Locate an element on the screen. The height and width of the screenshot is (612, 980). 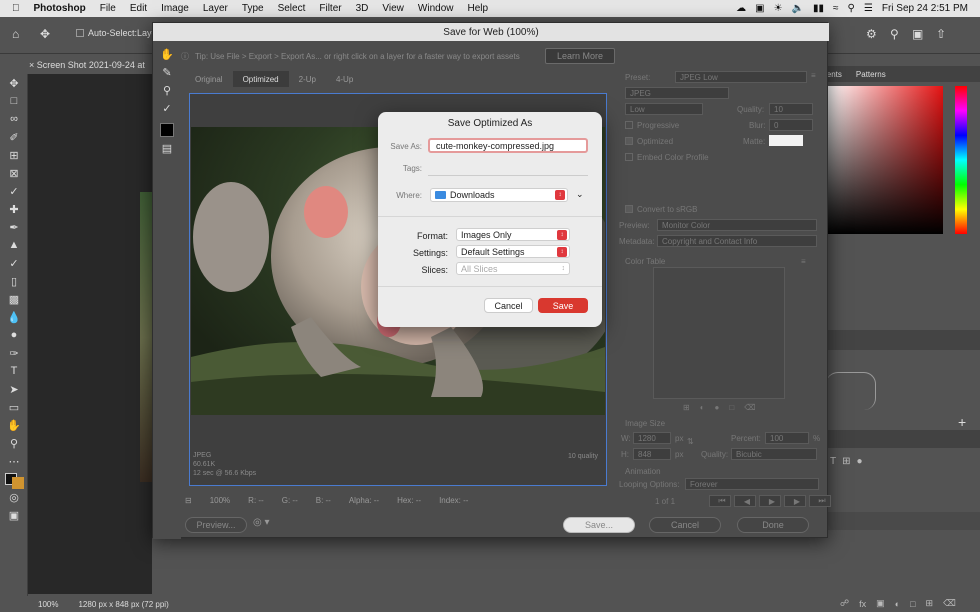
menu-image: Image is located at coordinates (175, 8).